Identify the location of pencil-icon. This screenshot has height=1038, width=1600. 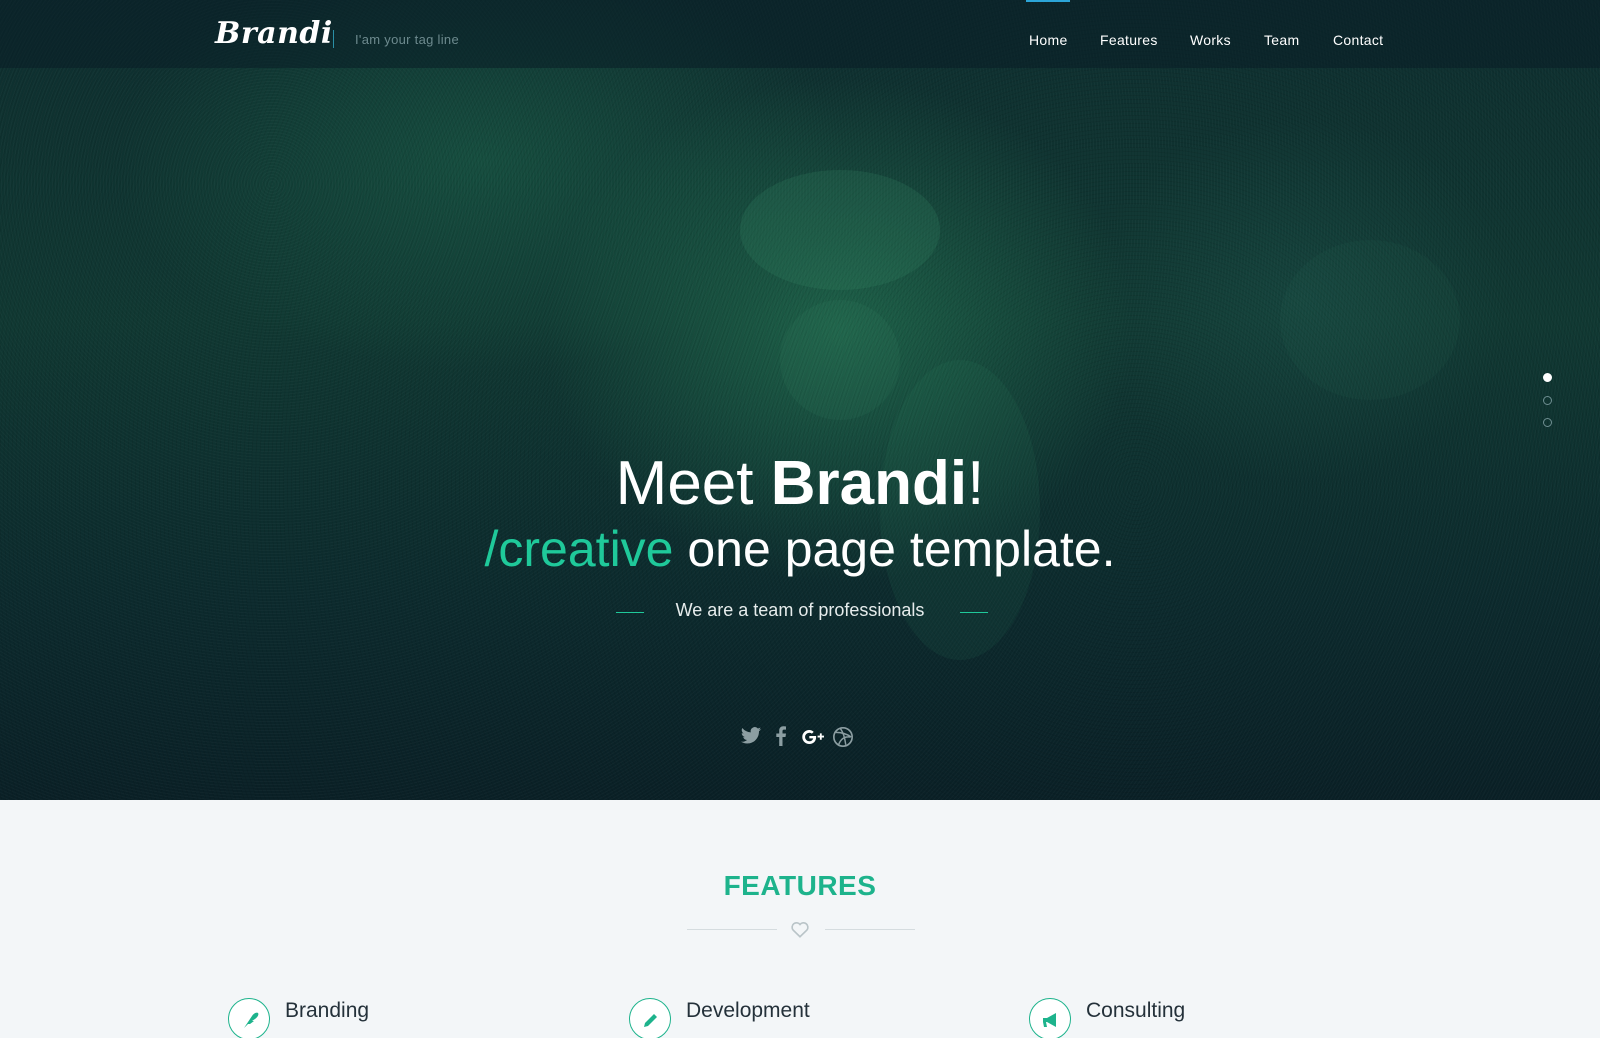
(650, 1018).